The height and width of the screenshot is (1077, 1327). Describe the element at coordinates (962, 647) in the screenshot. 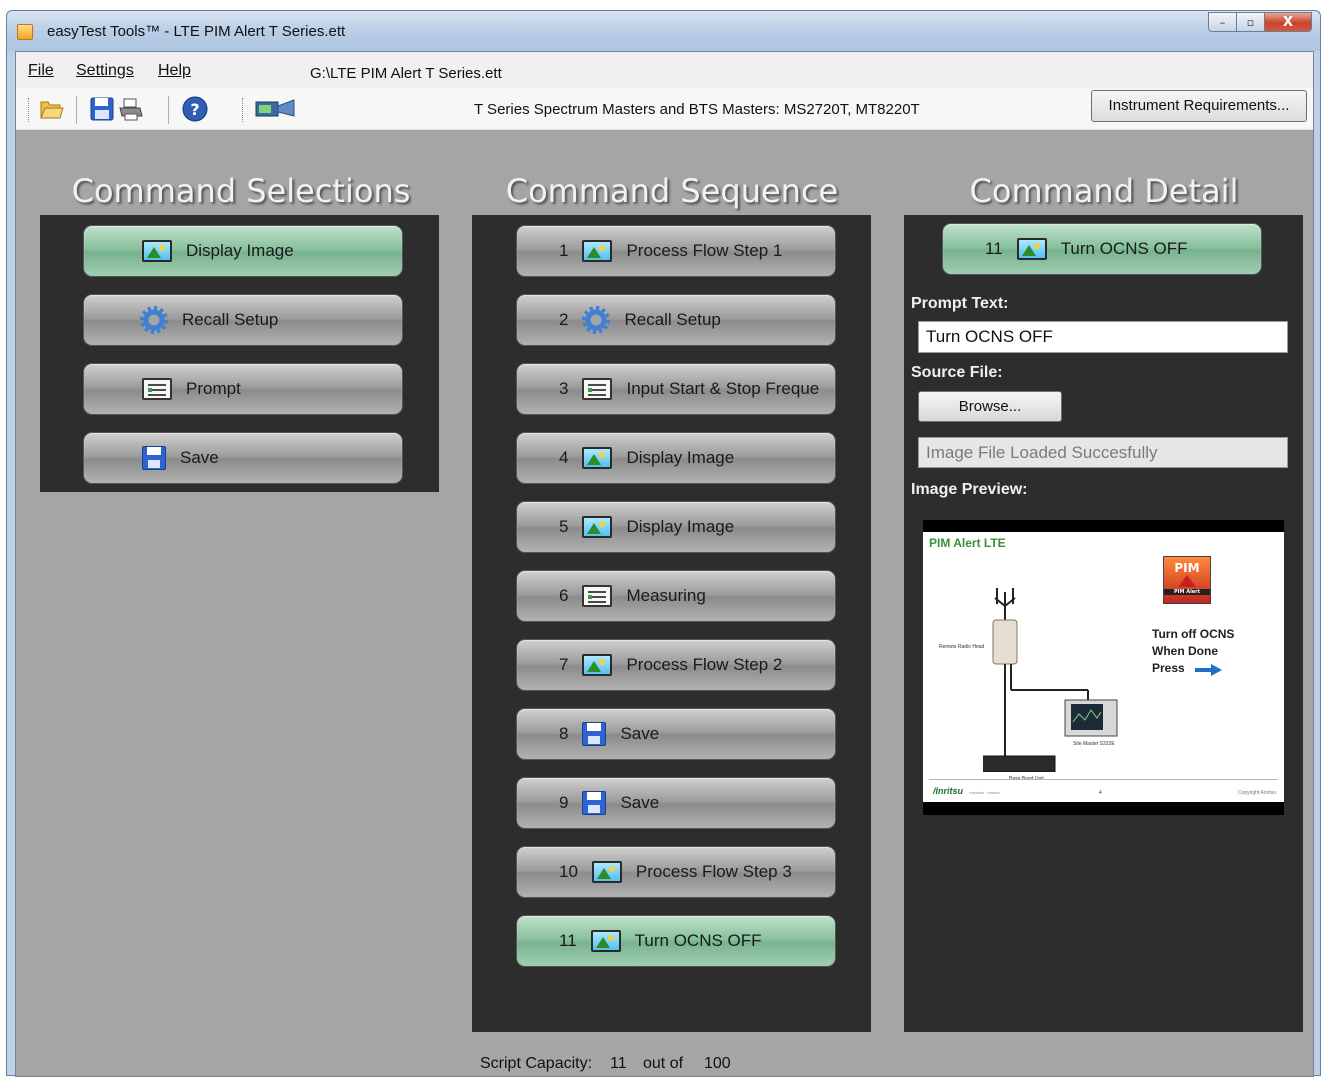

I see `remote-radio-head-label: Remote Radio Head` at that location.